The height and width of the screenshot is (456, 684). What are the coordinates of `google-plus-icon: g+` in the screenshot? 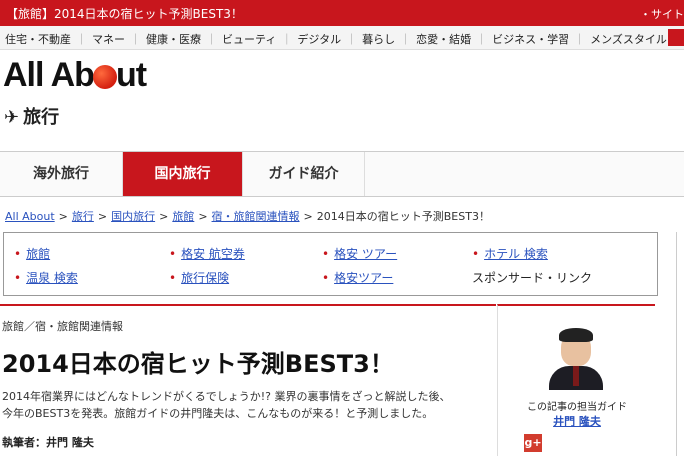 It's located at (533, 443).